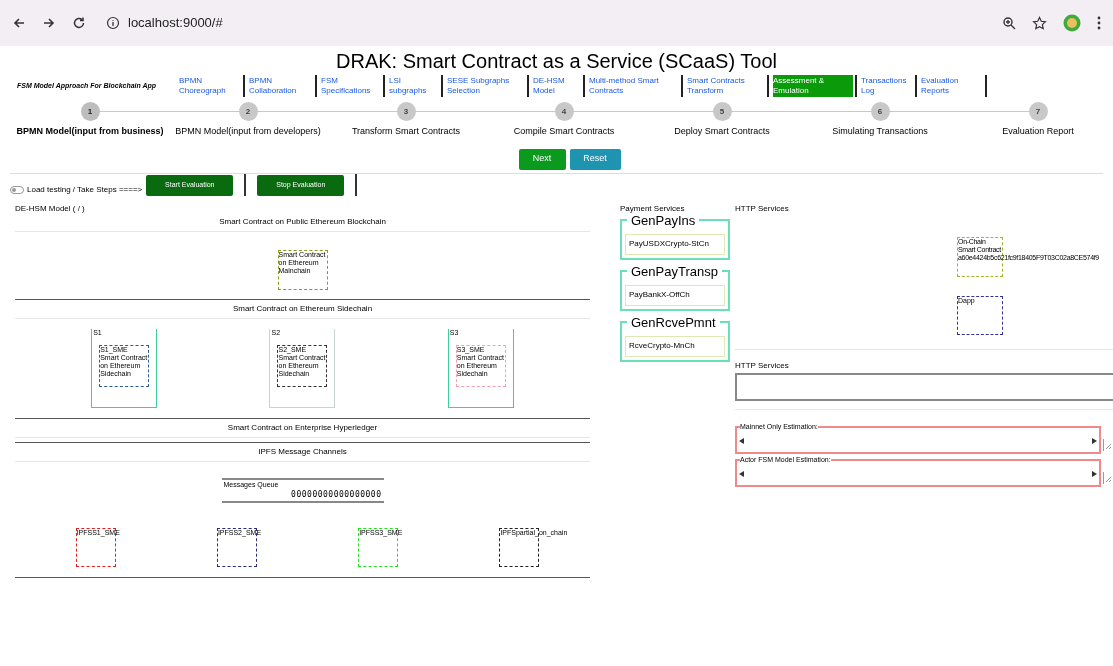 This screenshot has width=1113, height=666. Describe the element at coordinates (675, 244) in the screenshot. I see `service-field: PayUSDXCrypto-StCn` at that location.